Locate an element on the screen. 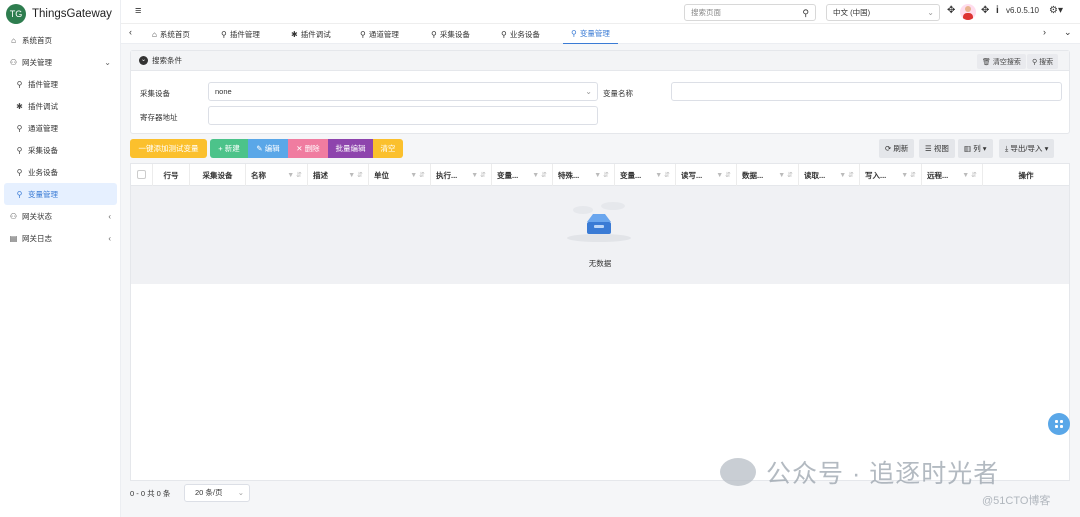 This screenshot has width=1080, height=517. register-address-input is located at coordinates (403, 115).